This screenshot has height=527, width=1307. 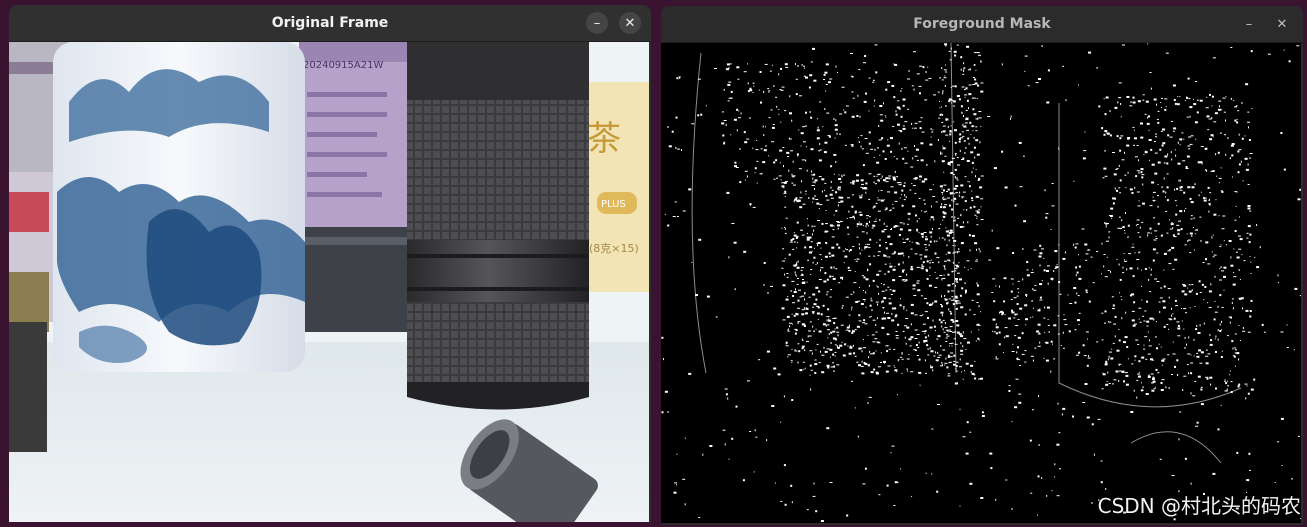 What do you see at coordinates (613, 204) in the screenshot?
I see `box-badge: PLUS` at bounding box center [613, 204].